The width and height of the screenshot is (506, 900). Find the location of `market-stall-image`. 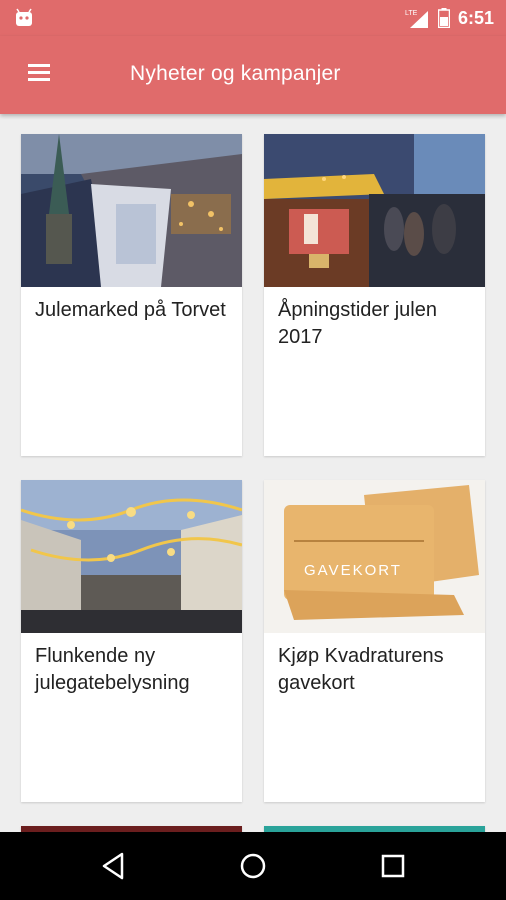

market-stall-image is located at coordinates (374, 210).